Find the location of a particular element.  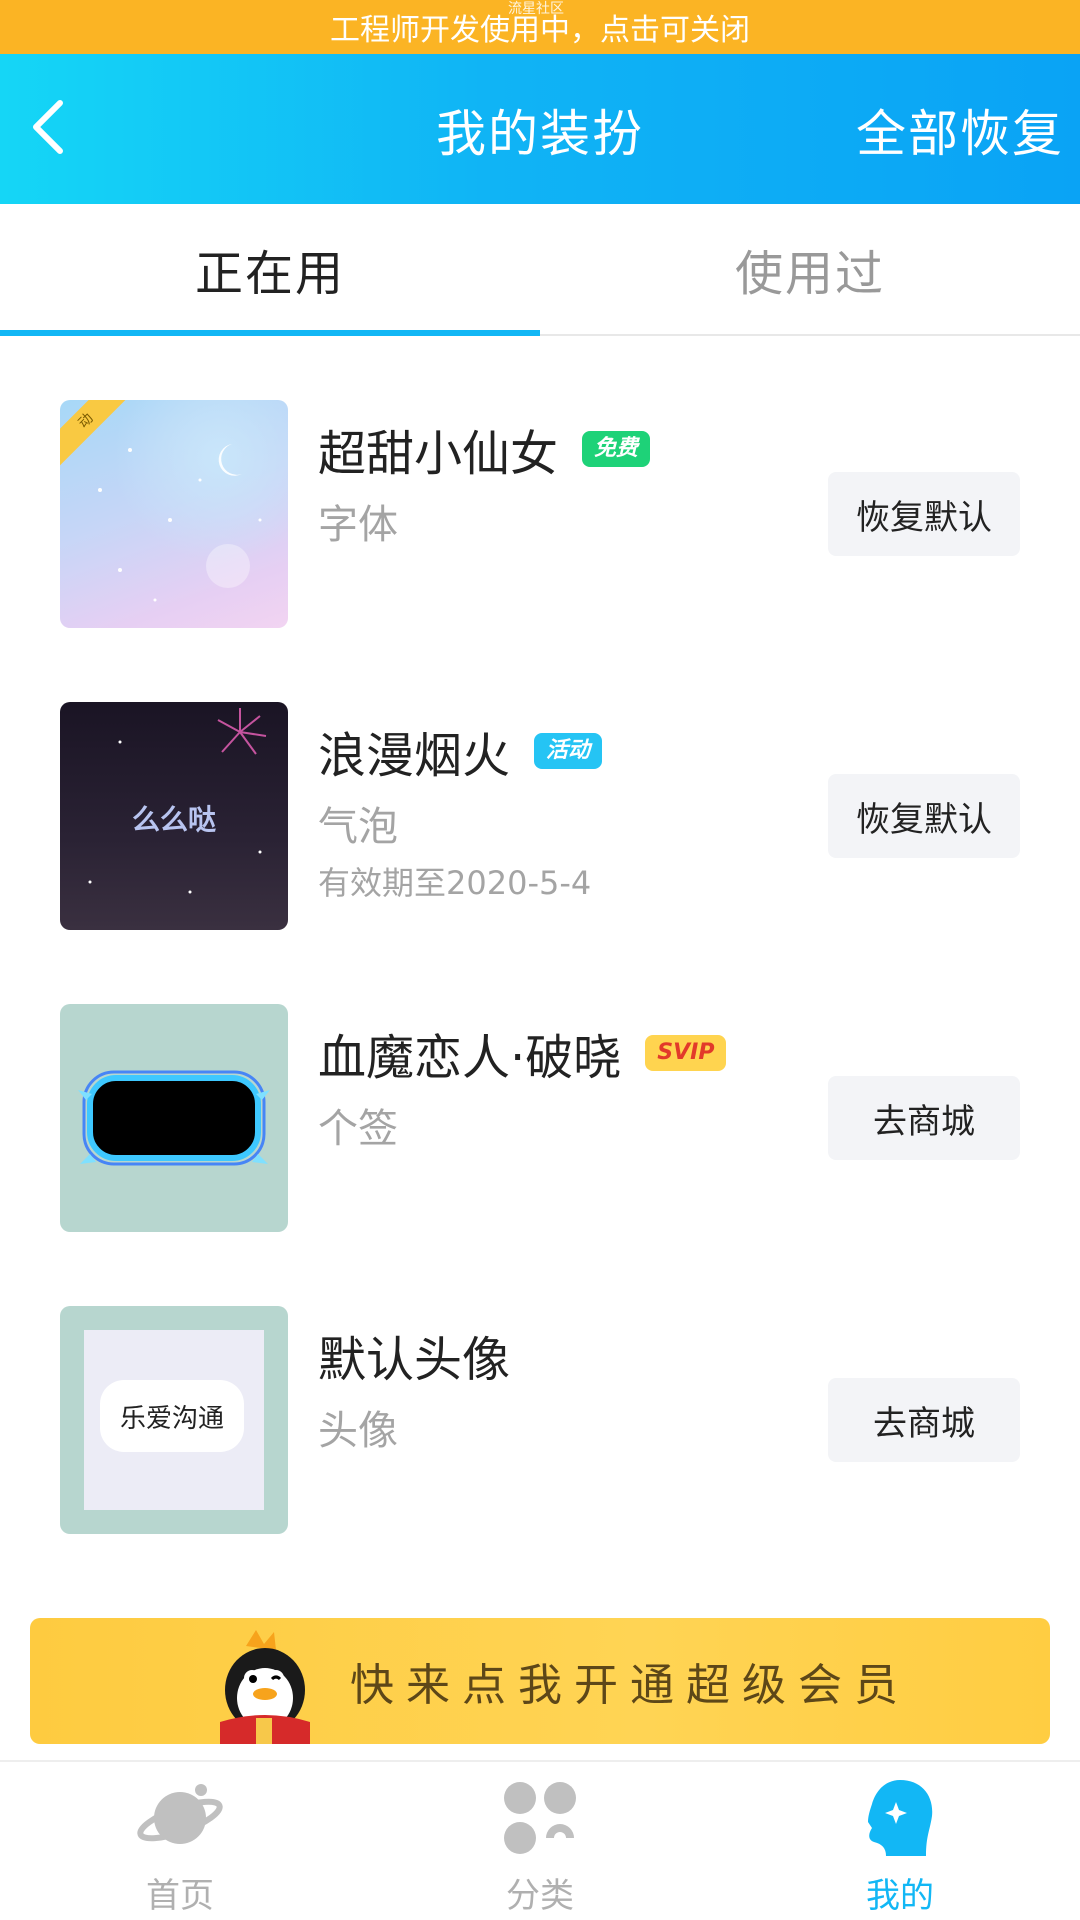

tab-used: 使用过 is located at coordinates (810, 269).